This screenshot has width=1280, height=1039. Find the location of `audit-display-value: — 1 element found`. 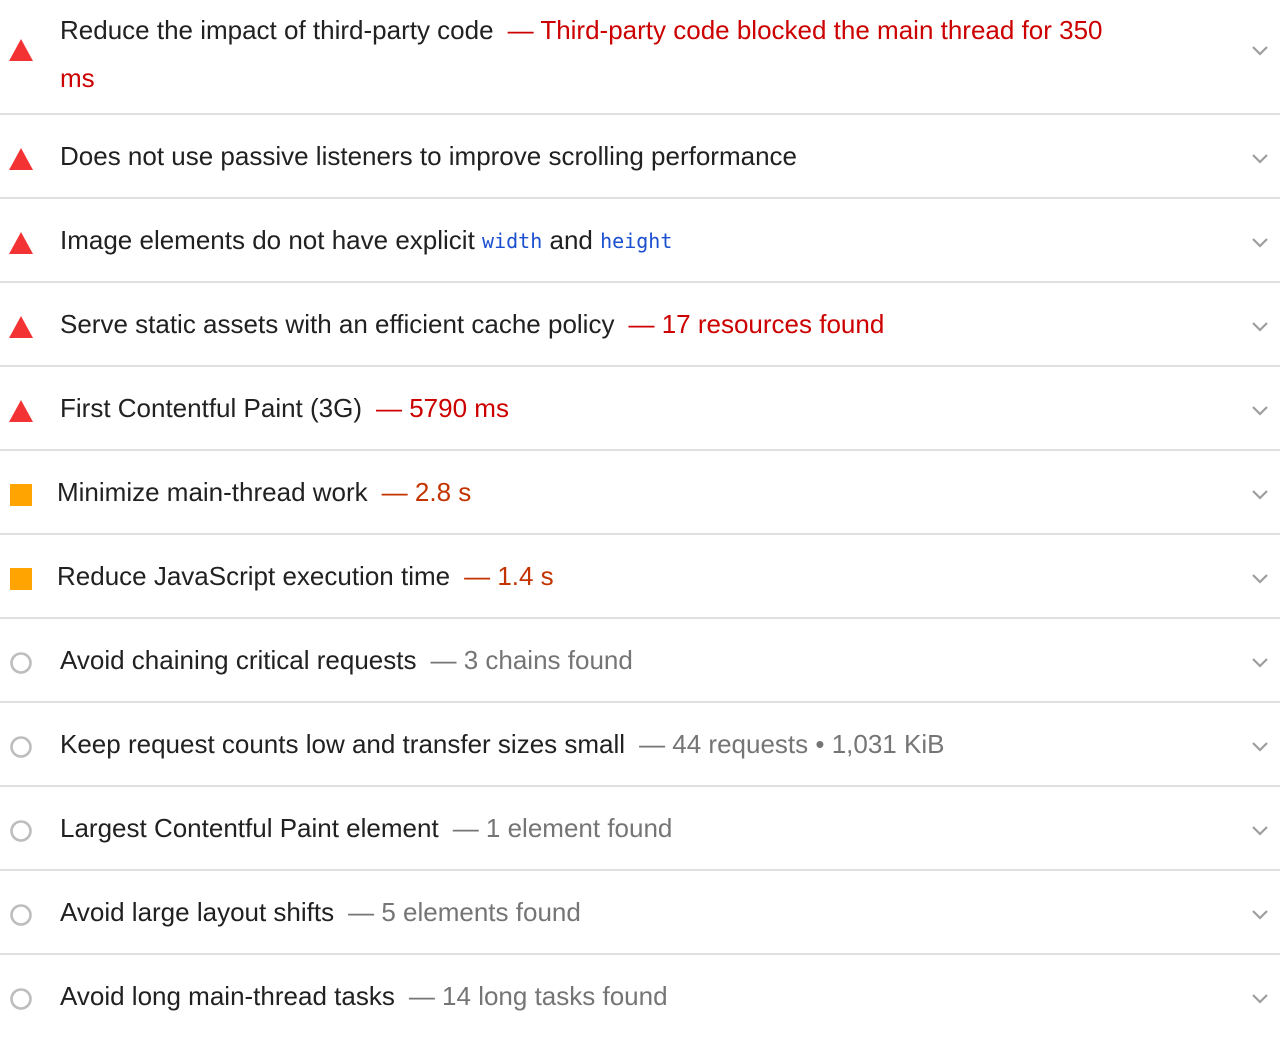

audit-display-value: — 1 element found is located at coordinates (562, 828).